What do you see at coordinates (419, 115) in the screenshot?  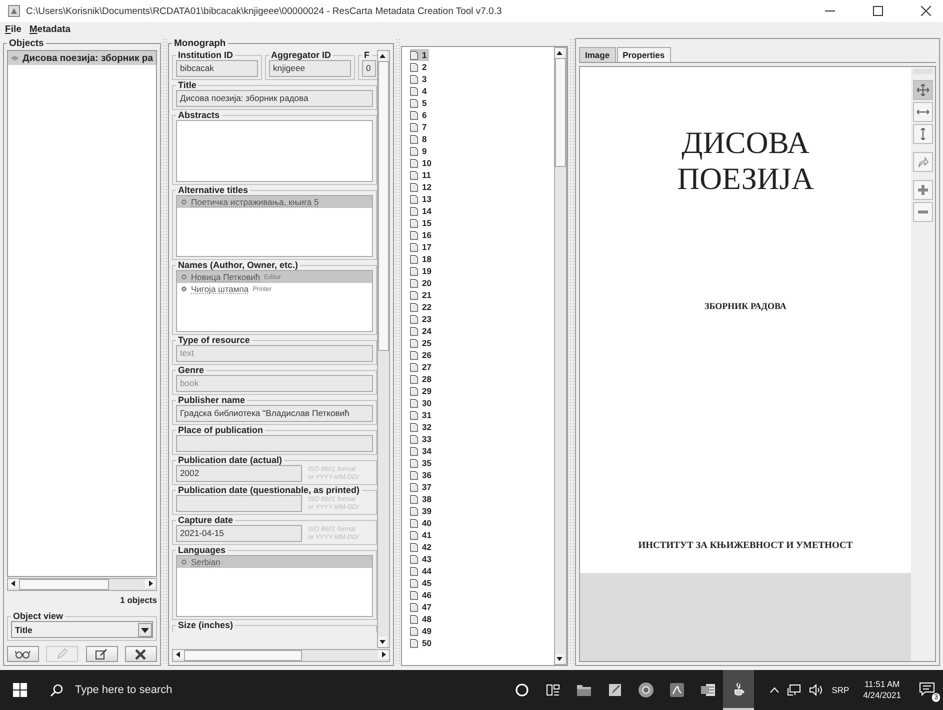 I see `page-item: 6` at bounding box center [419, 115].